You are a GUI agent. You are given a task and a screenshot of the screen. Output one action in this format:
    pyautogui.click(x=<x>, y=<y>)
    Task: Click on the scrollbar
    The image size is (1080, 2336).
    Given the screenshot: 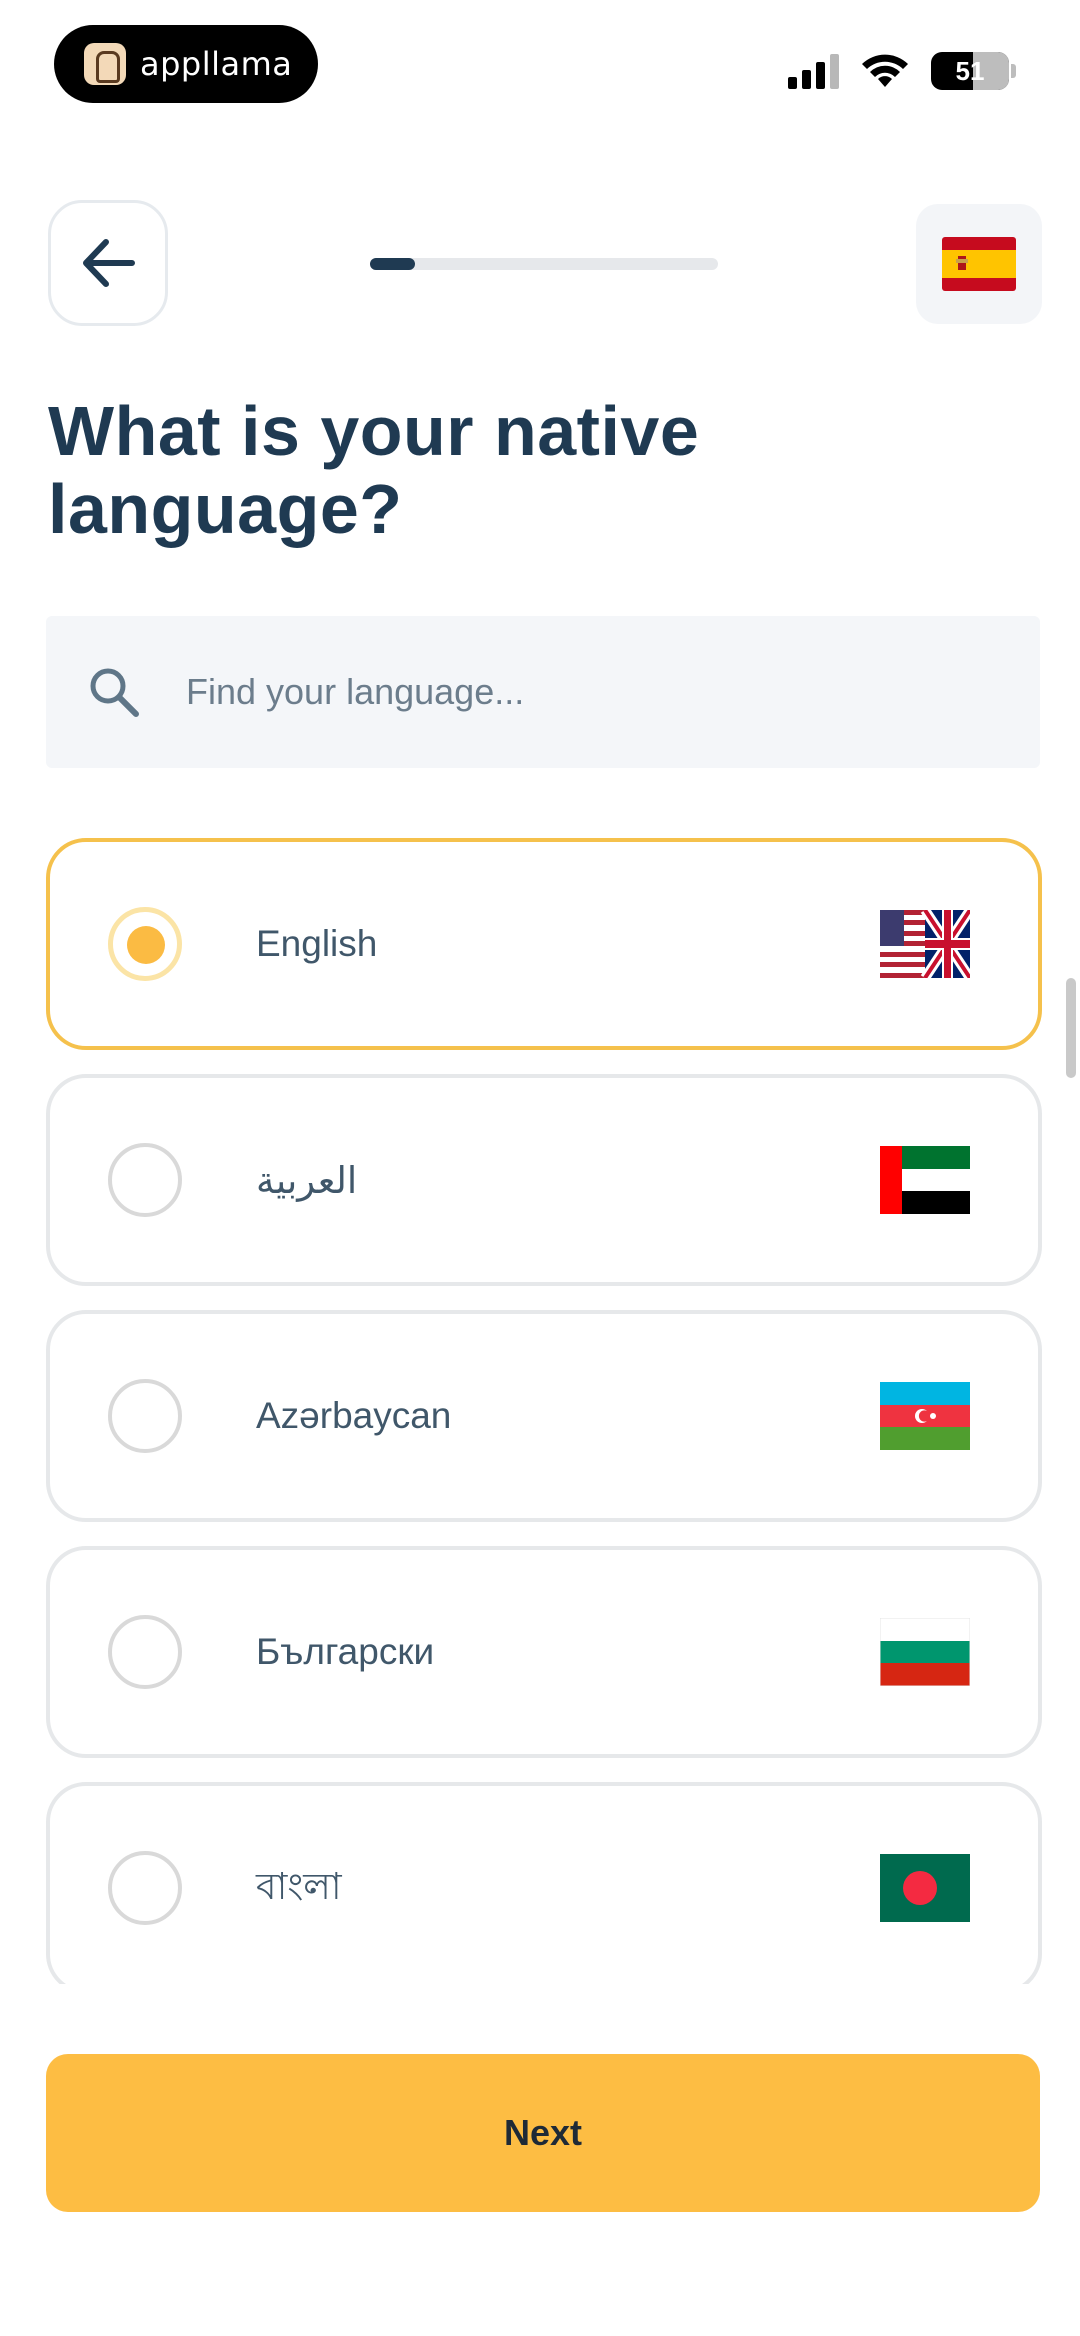 What is the action you would take?
    pyautogui.click(x=1071, y=1028)
    